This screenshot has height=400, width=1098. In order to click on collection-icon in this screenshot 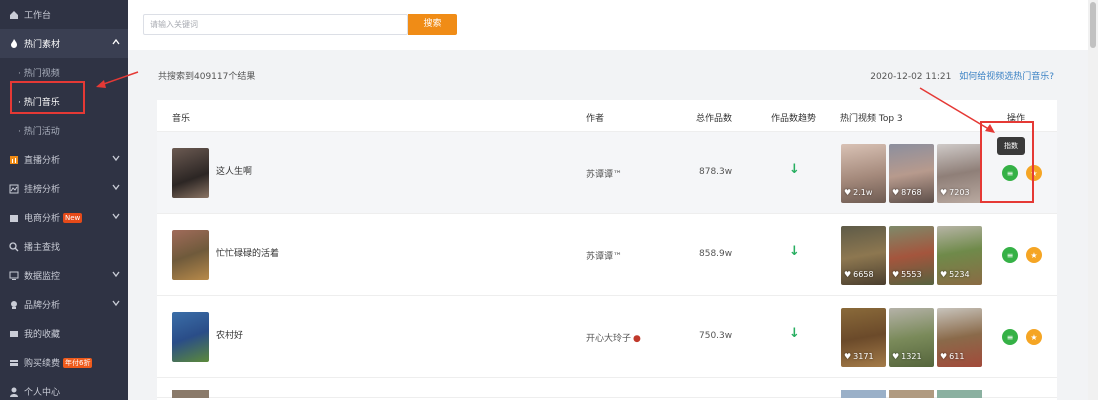, I will do `click(14, 334)`.